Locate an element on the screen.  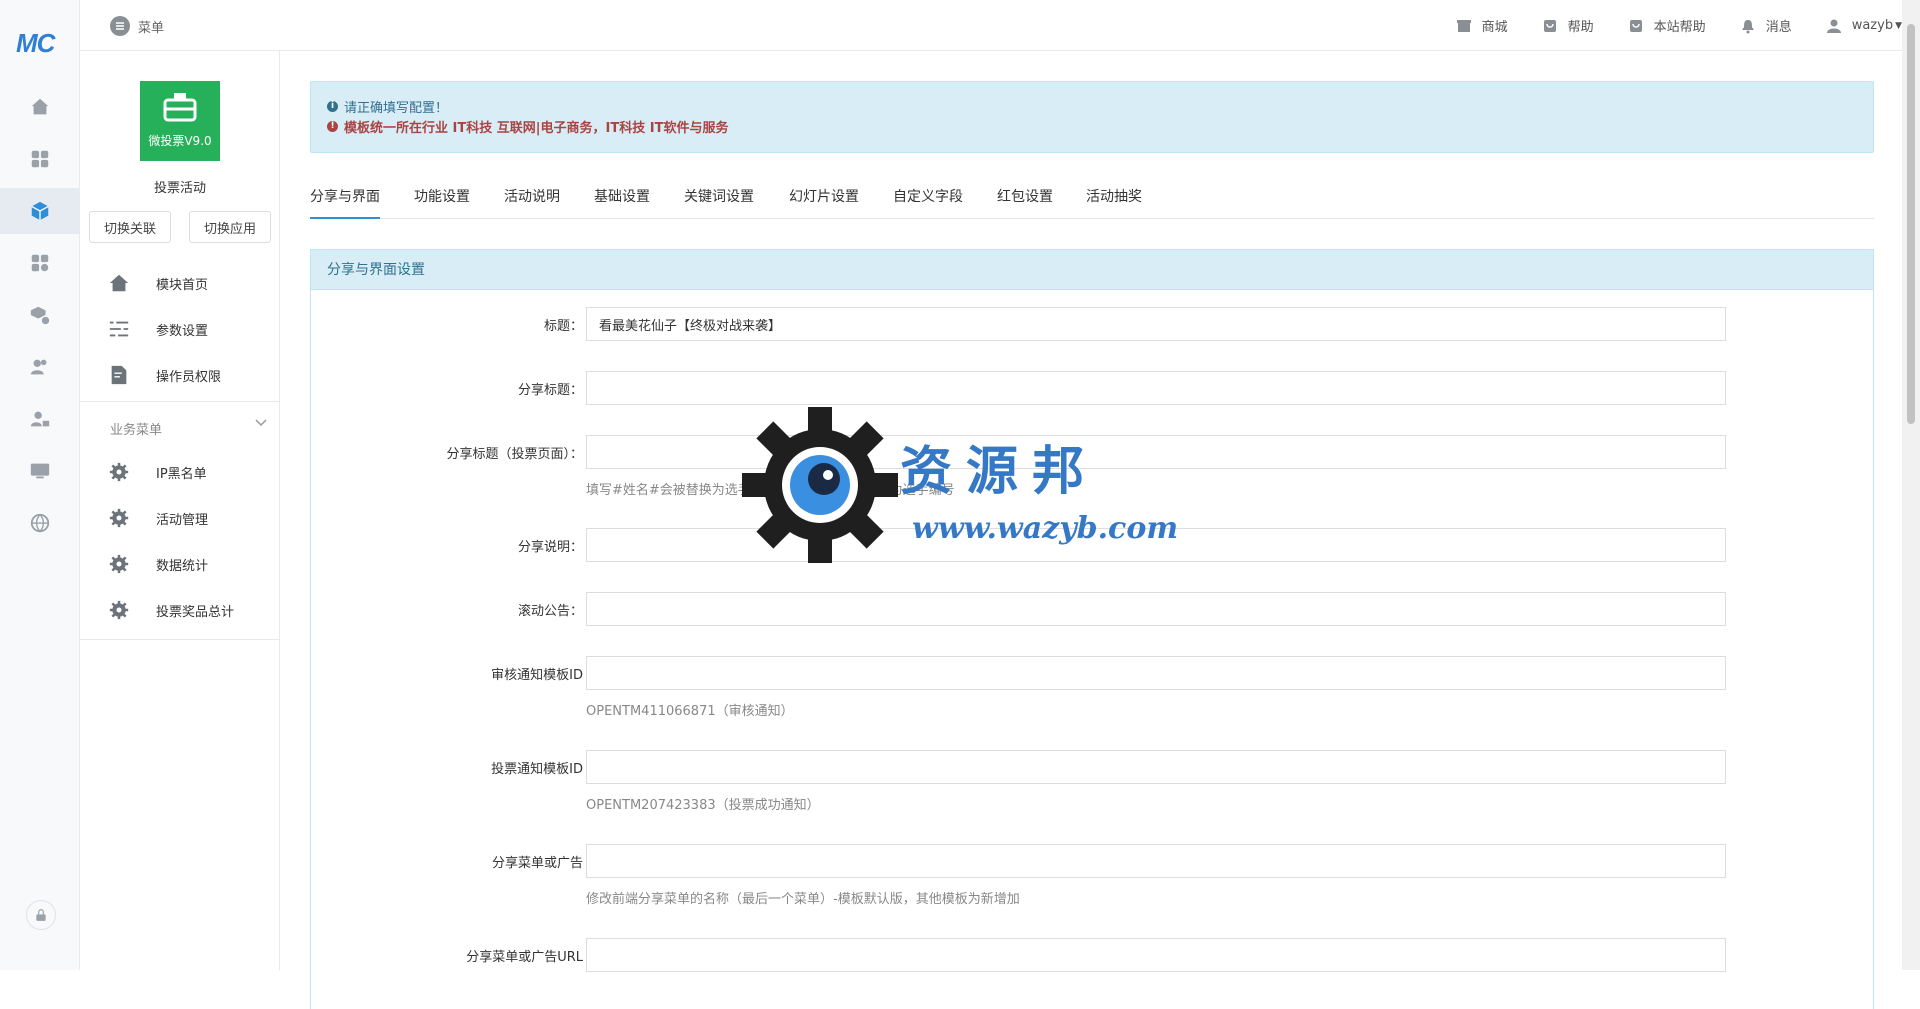
field-help: 填写#姓名#会被替换为选手姓名，#编号#会被替换为选手编号 is located at coordinates (770, 490).